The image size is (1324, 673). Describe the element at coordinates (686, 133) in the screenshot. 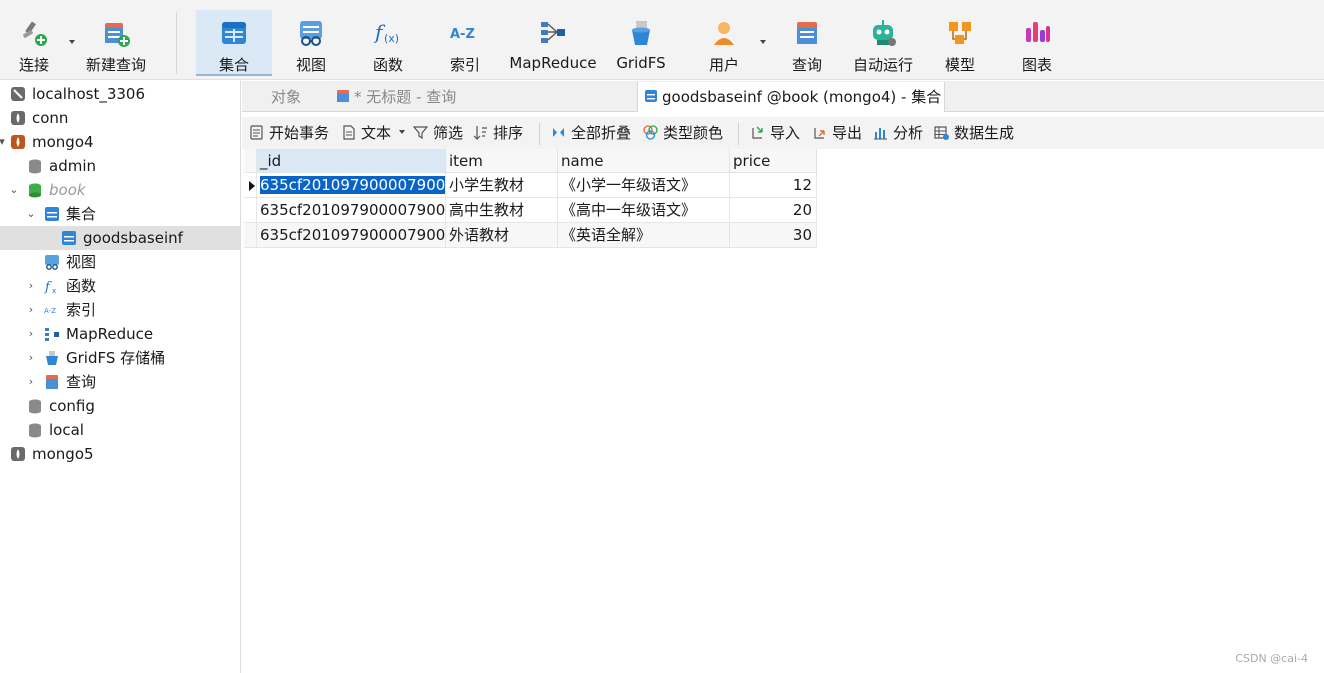

I see `type-color-button: 类型颜色` at that location.